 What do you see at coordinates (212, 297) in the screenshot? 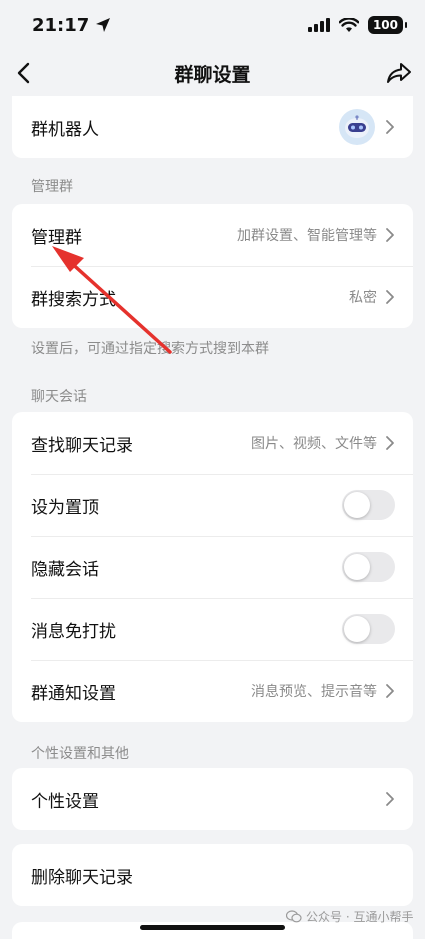
I see `search-method-row: 群搜索方式 私密` at bounding box center [212, 297].